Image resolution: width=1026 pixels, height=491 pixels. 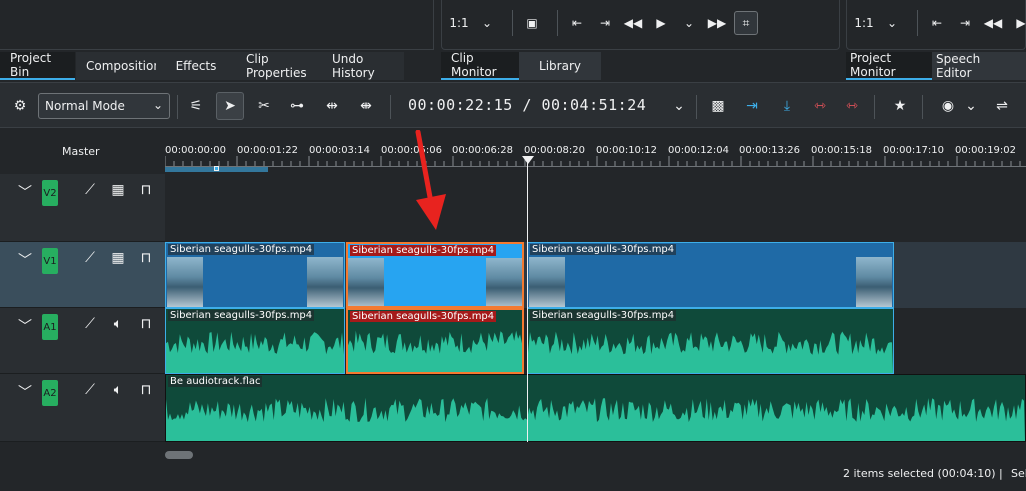 I want to click on tab-overflow, so click(x=1019, y=66).